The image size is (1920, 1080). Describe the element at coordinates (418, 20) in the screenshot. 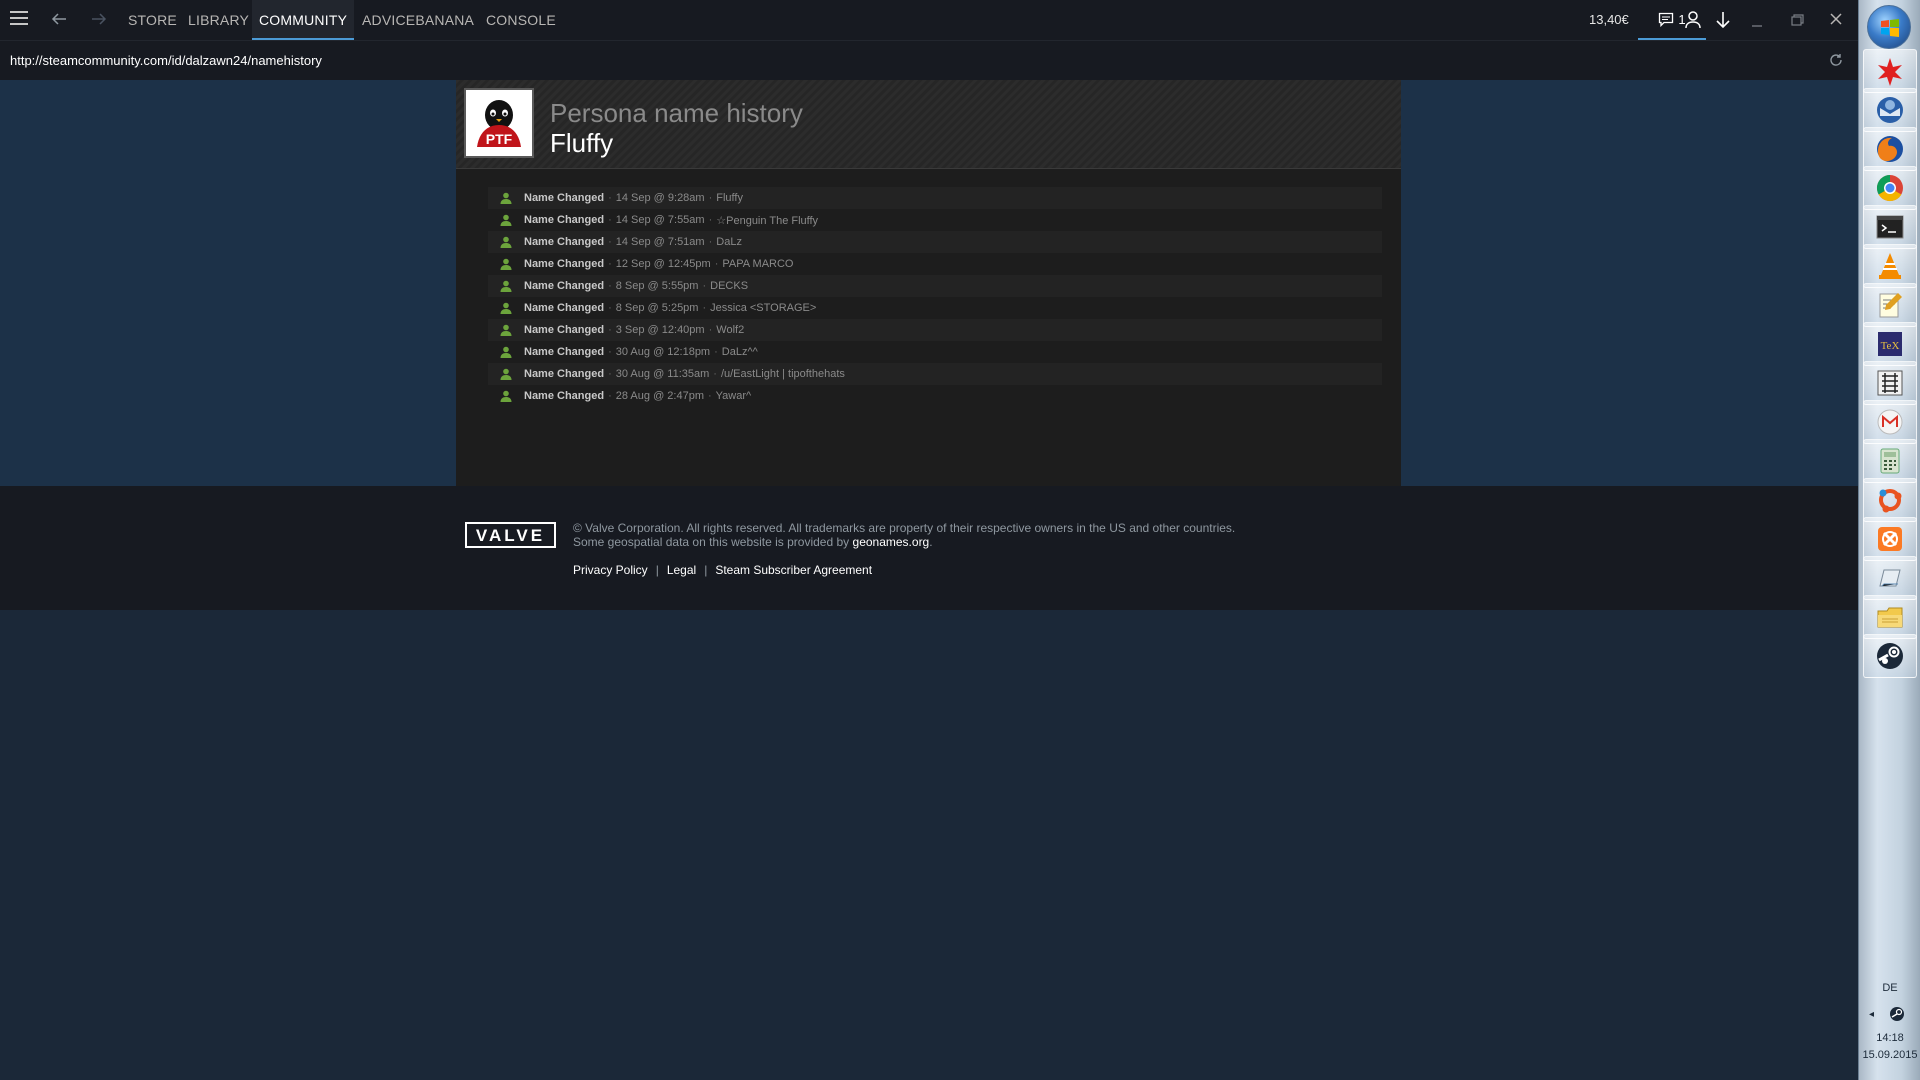

I see `nav-tab-user: ADVICEBANANA` at that location.